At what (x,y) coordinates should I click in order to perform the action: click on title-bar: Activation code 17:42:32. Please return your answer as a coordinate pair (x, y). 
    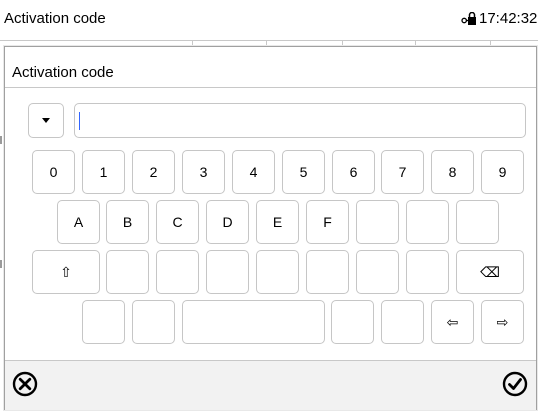
    Looking at the image, I should click on (269, 20).